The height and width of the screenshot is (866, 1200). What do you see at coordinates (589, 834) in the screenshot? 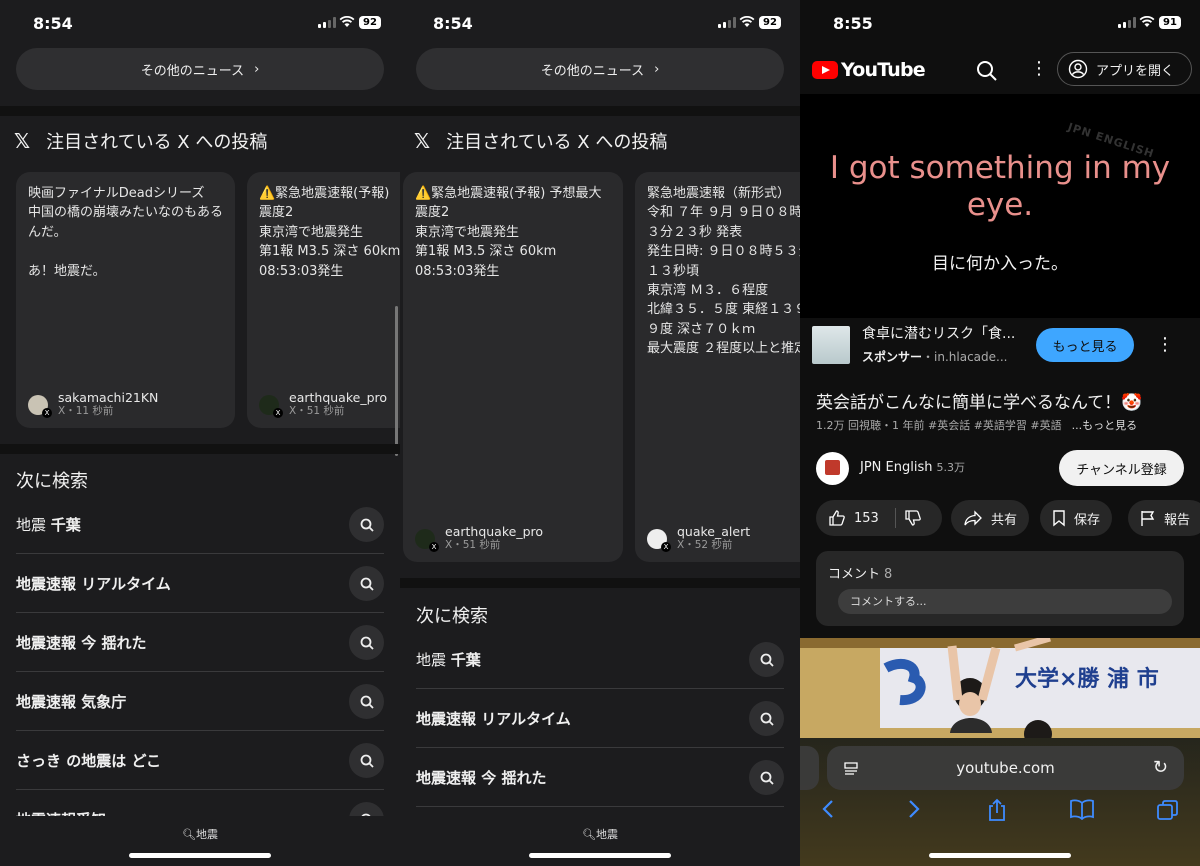
I see `search-icon: 🔍︎` at bounding box center [589, 834].